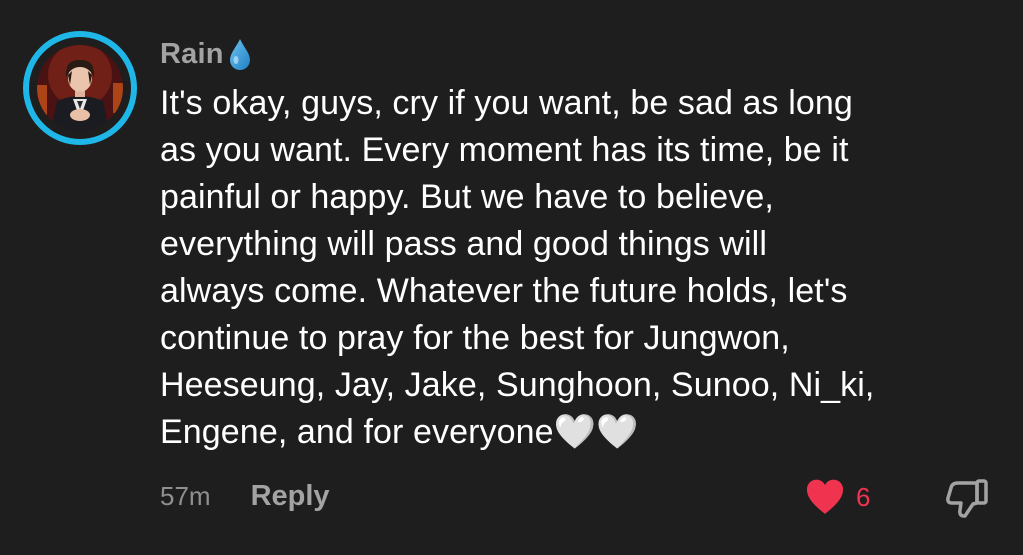  I want to click on avatar-image, so click(80, 88).